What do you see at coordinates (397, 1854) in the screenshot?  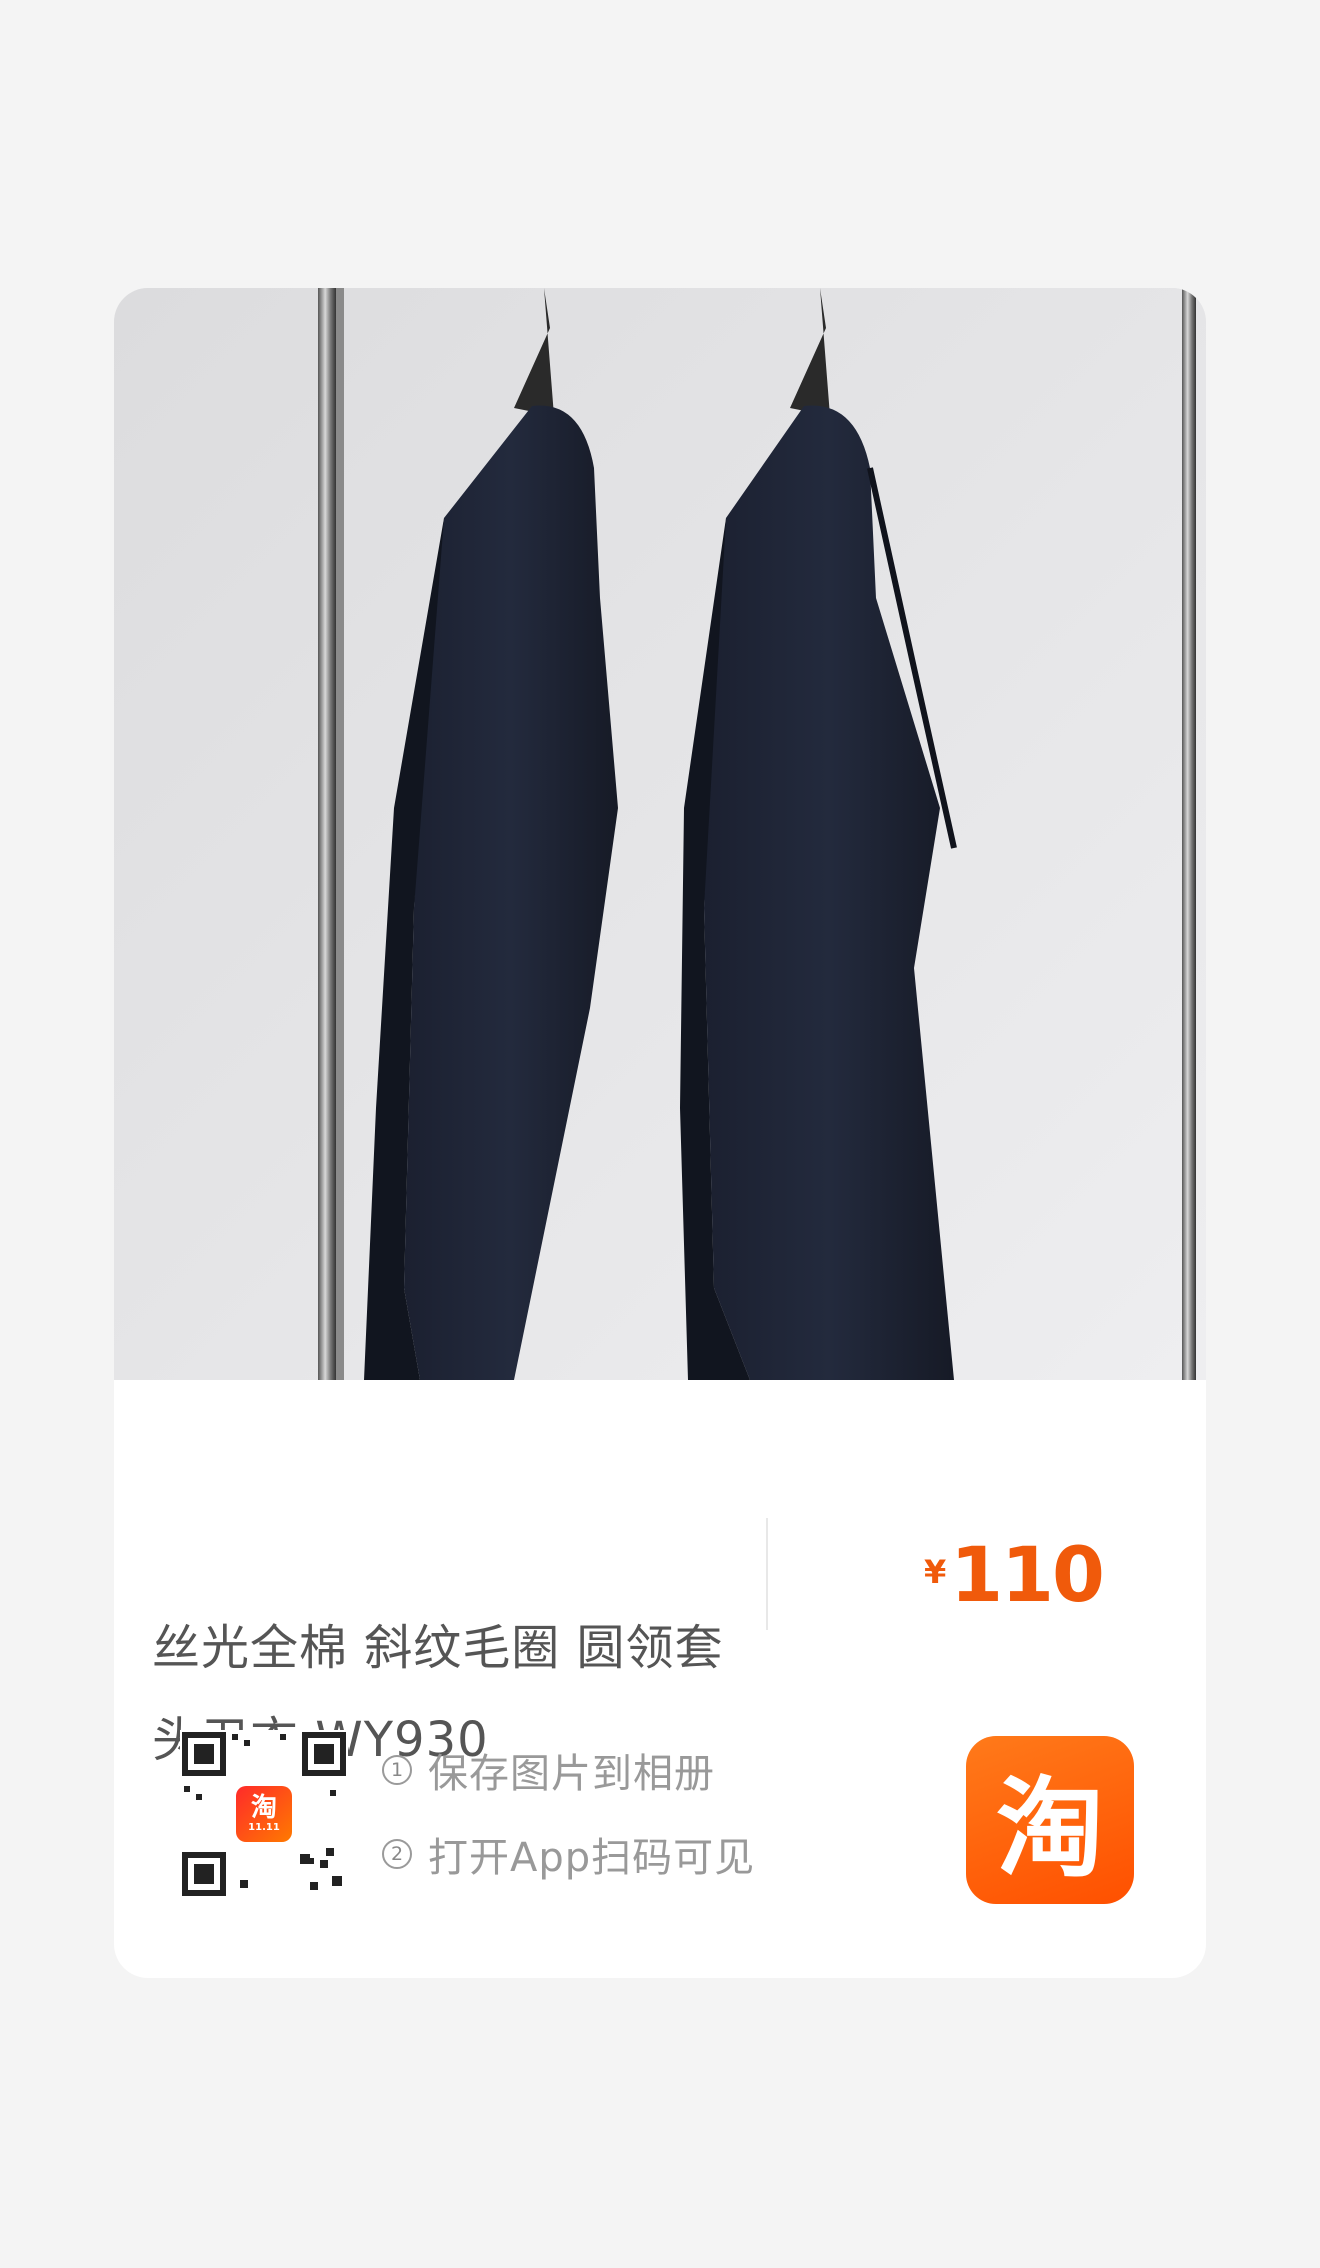 I see `step-number-icon: 2` at bounding box center [397, 1854].